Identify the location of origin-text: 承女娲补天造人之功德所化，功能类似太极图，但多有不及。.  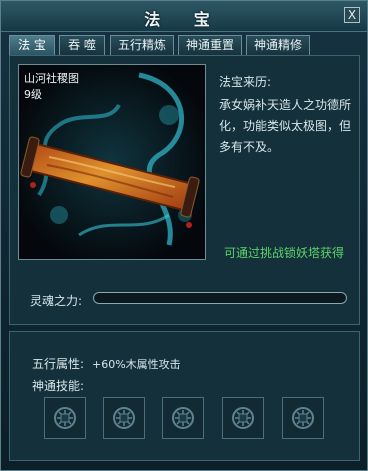
(285, 126).